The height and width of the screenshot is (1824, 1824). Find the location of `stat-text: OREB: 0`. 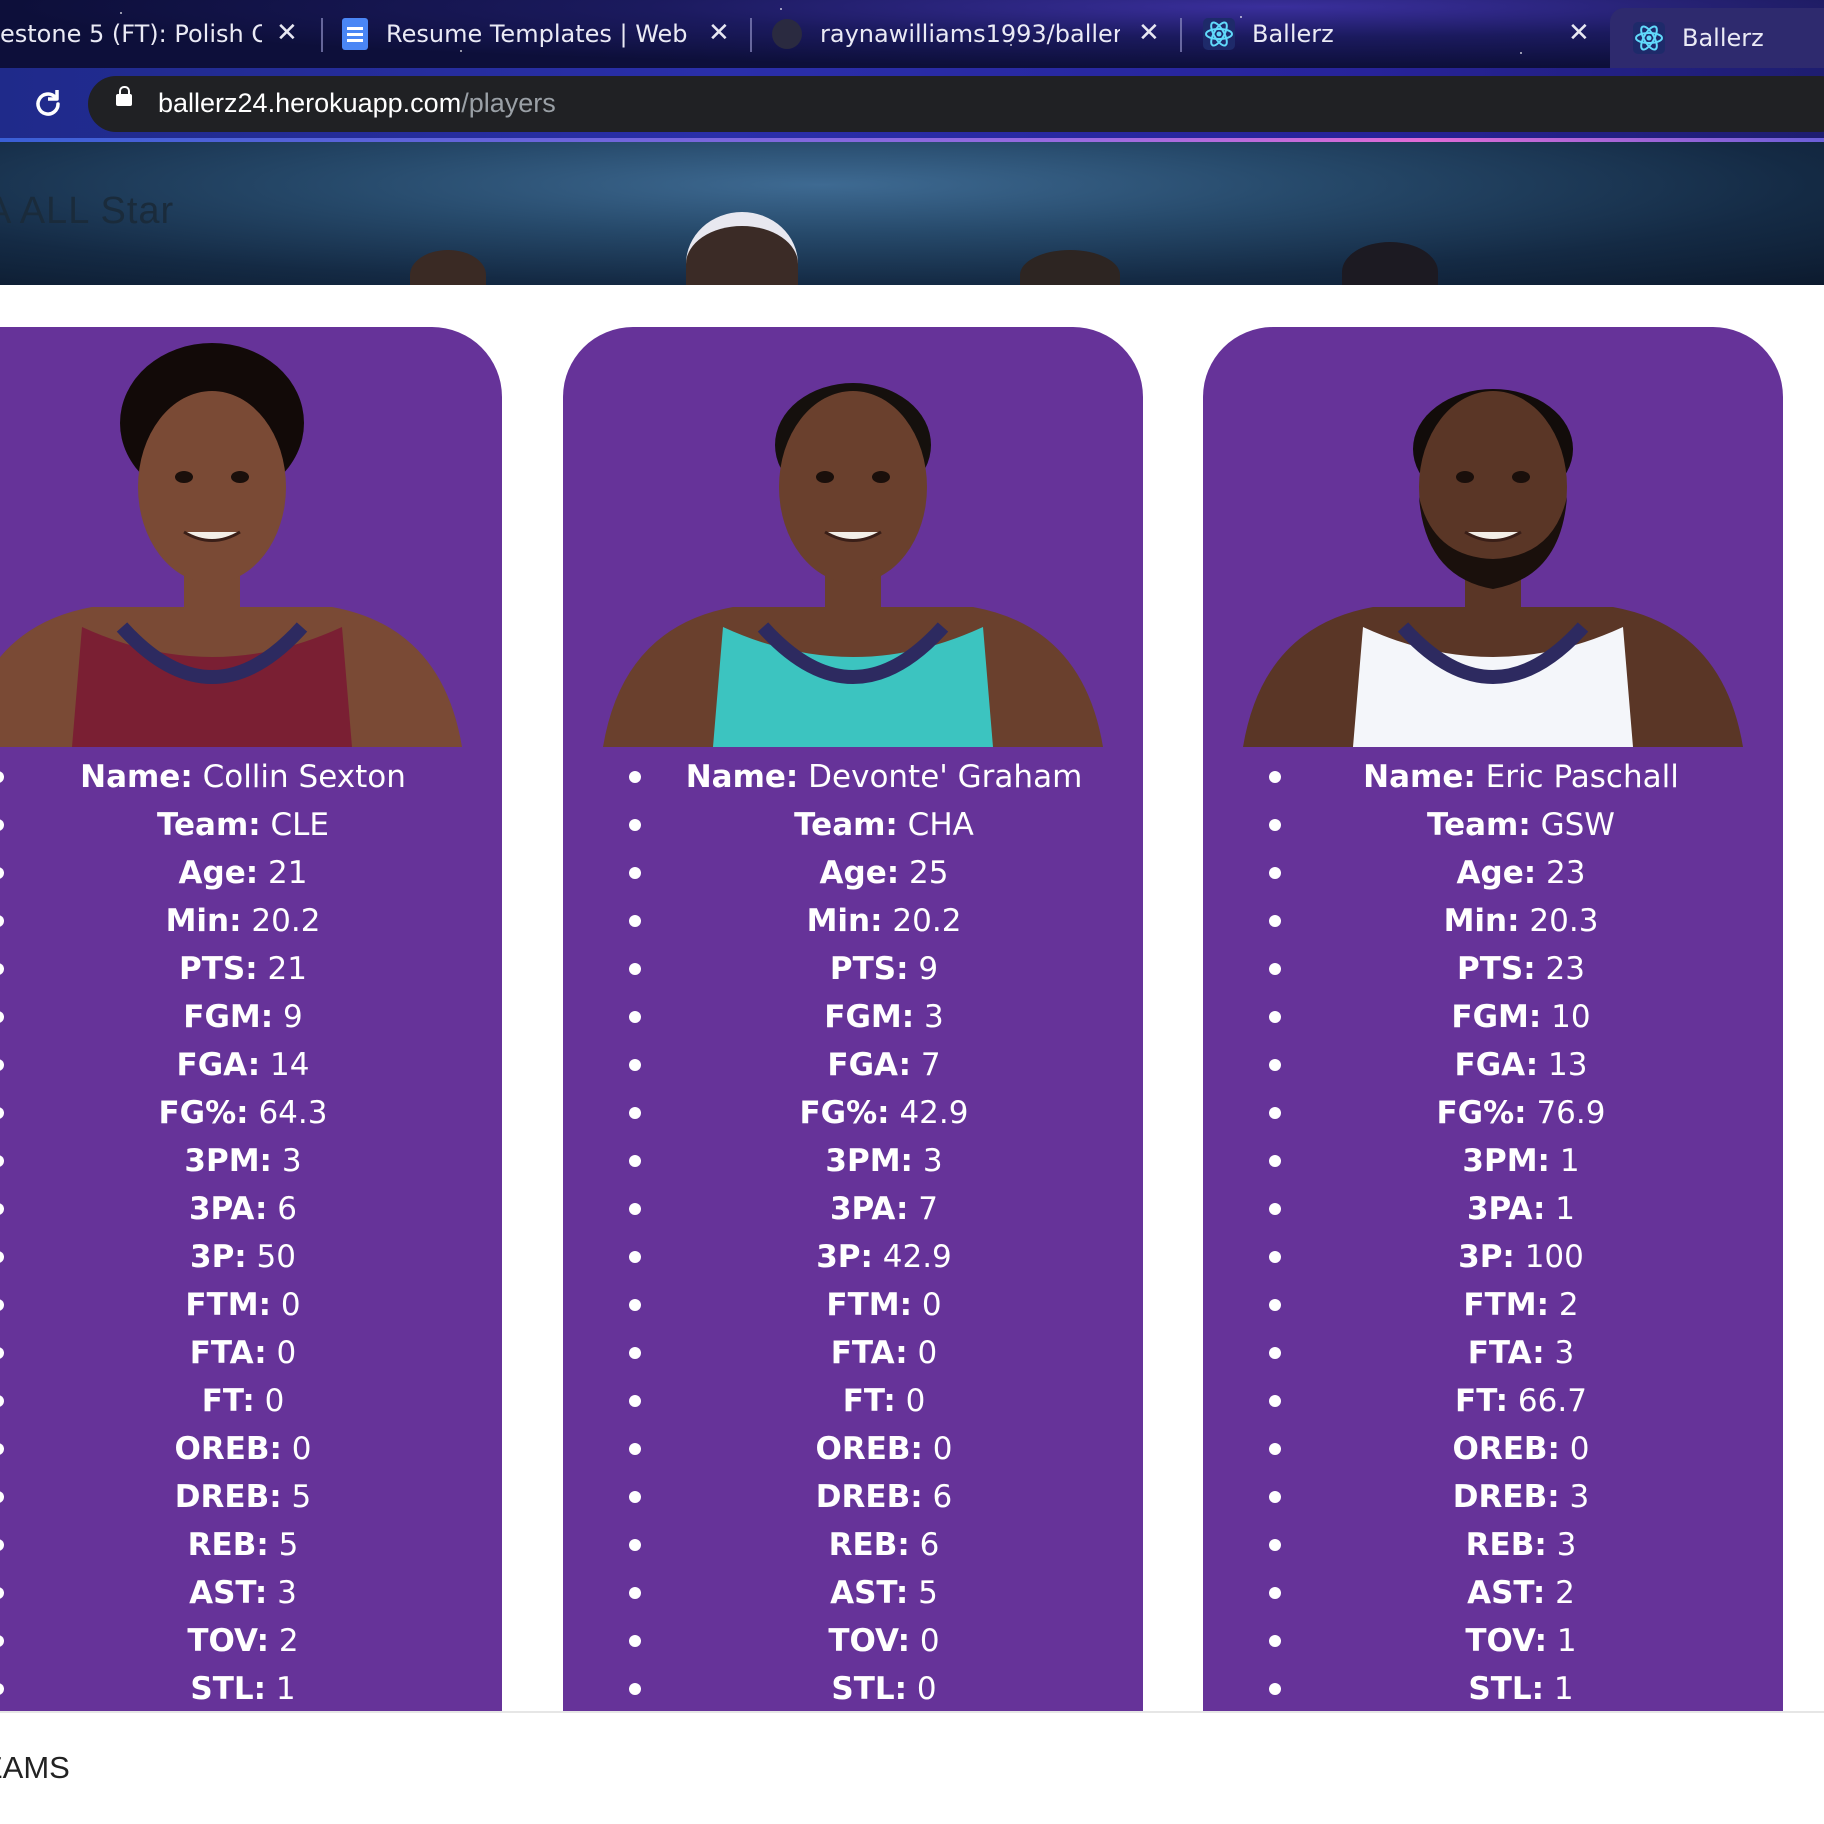

stat-text: OREB: 0 is located at coordinates (868, 1449).